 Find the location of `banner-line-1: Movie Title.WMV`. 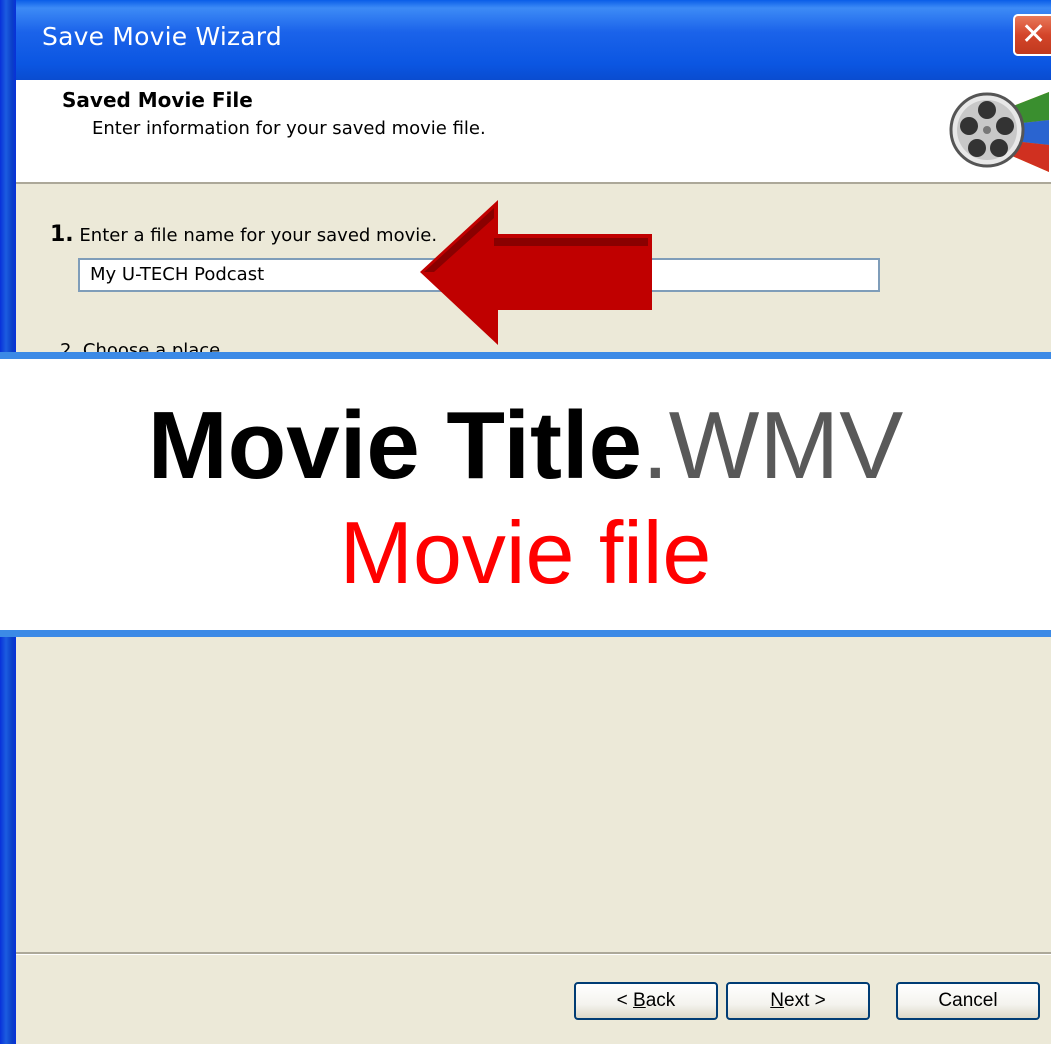

banner-line-1: Movie Title.WMV is located at coordinates (525, 446).